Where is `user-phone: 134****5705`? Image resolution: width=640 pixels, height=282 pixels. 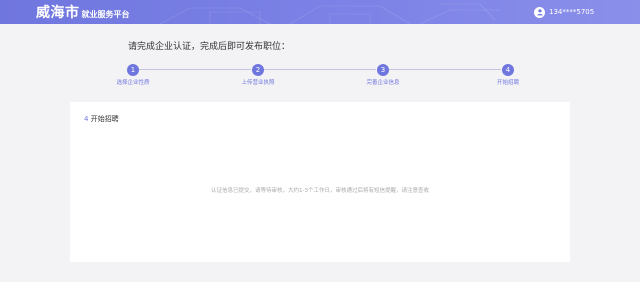 user-phone: 134****5705 is located at coordinates (572, 12).